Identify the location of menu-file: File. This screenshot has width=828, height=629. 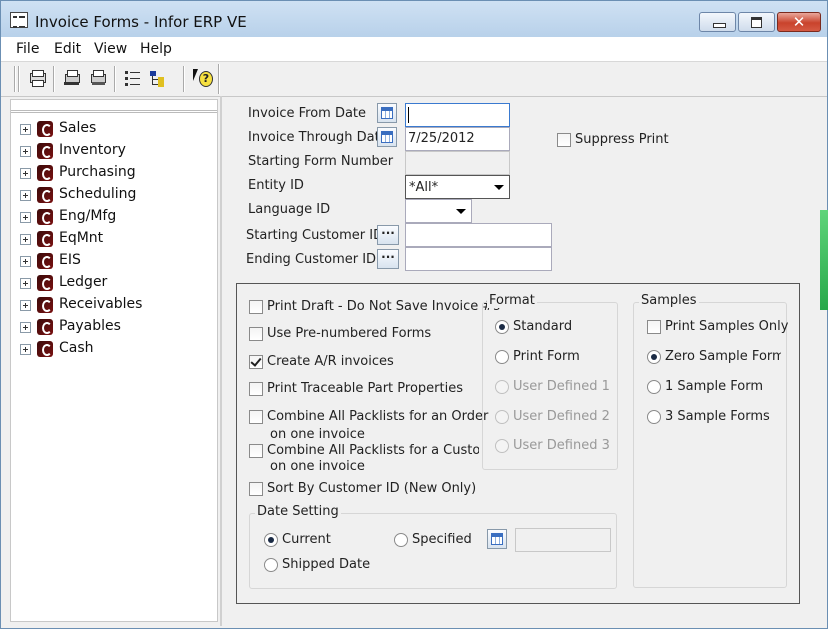
(27, 49).